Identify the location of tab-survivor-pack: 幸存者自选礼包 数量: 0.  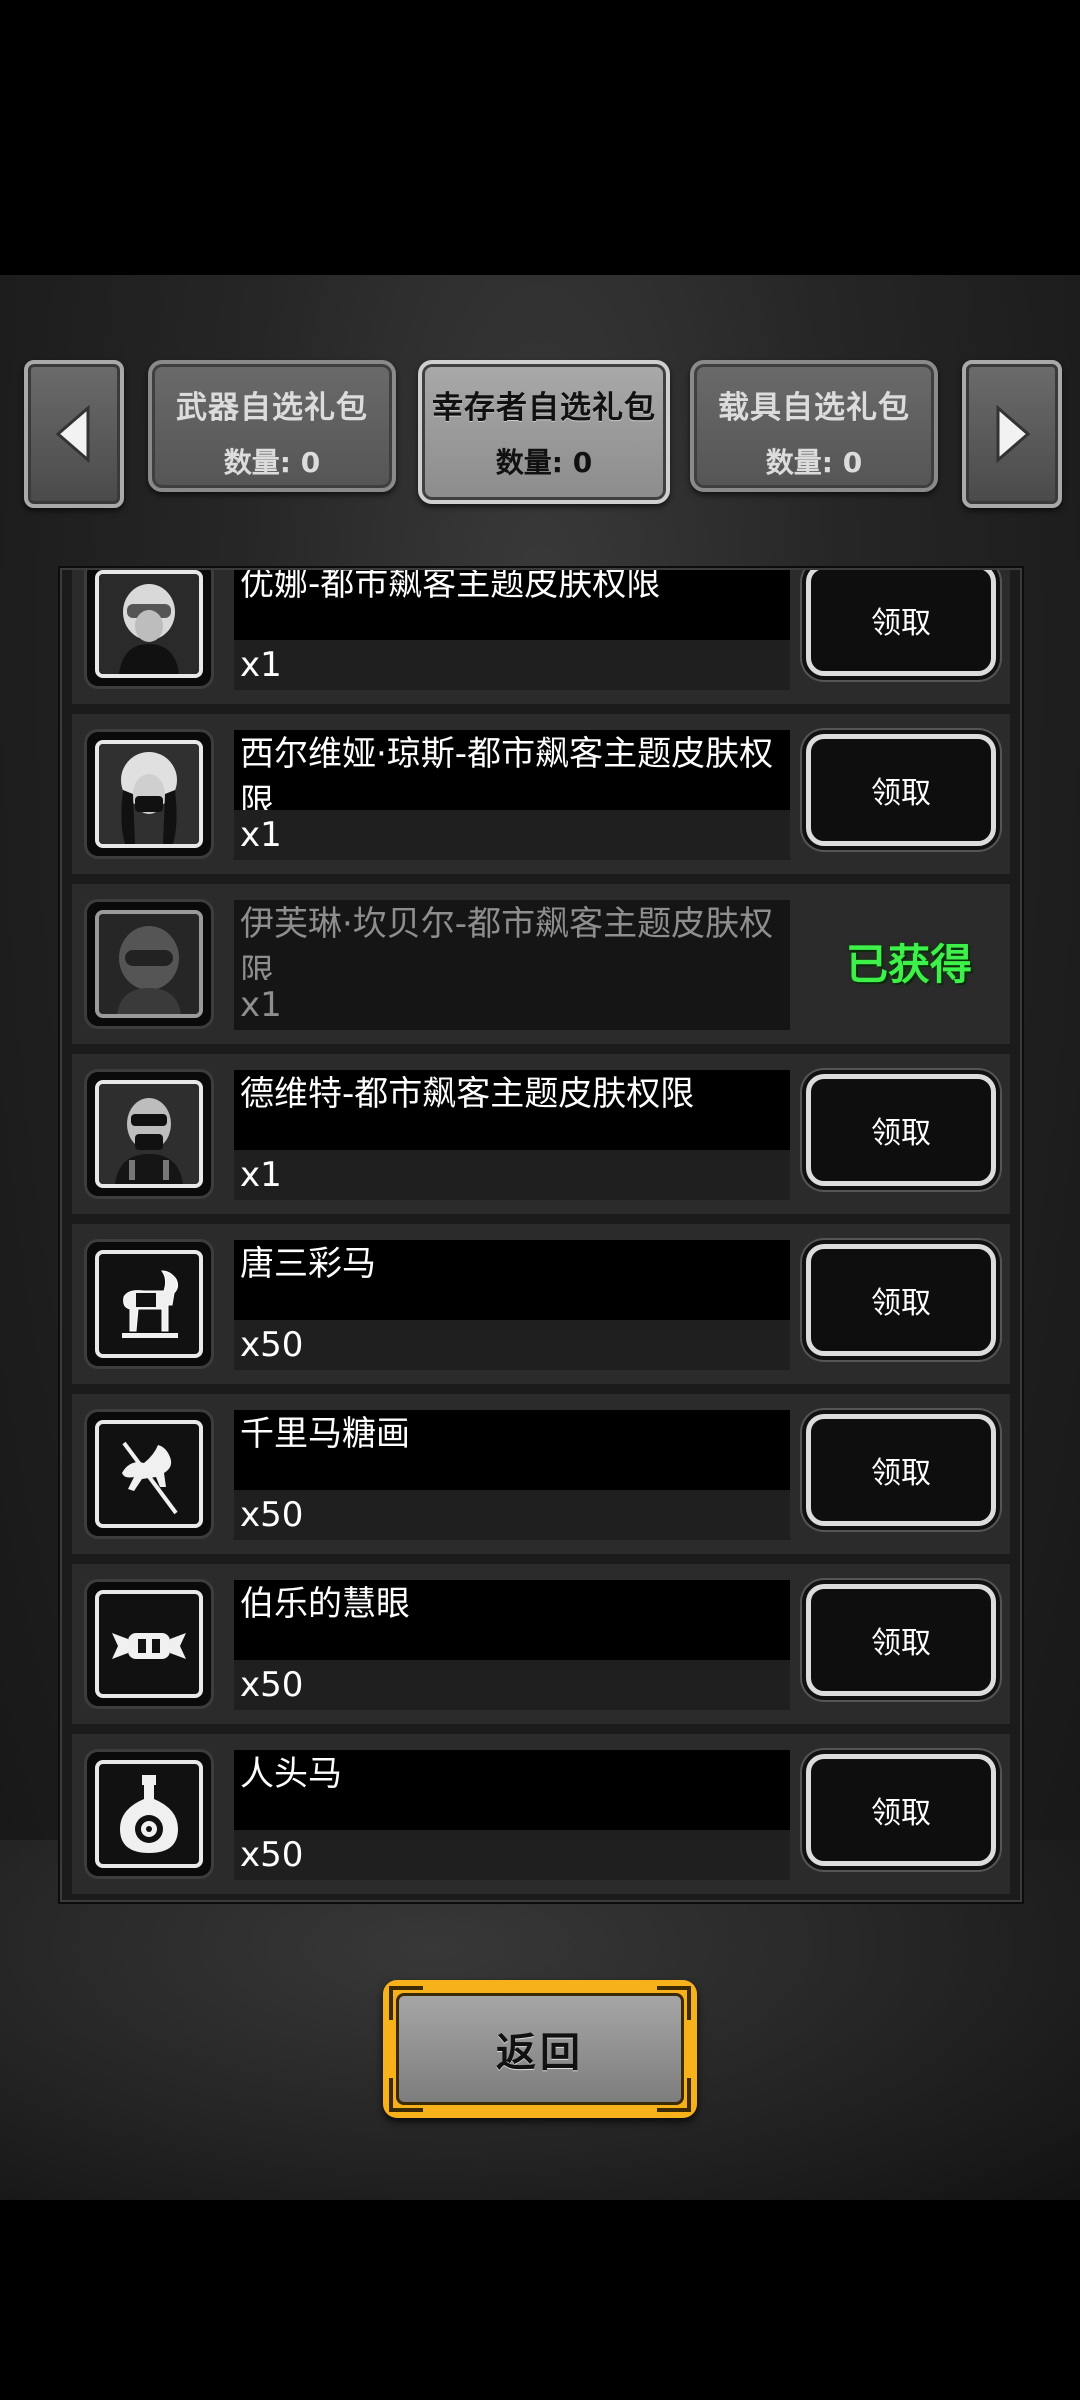
(544, 432).